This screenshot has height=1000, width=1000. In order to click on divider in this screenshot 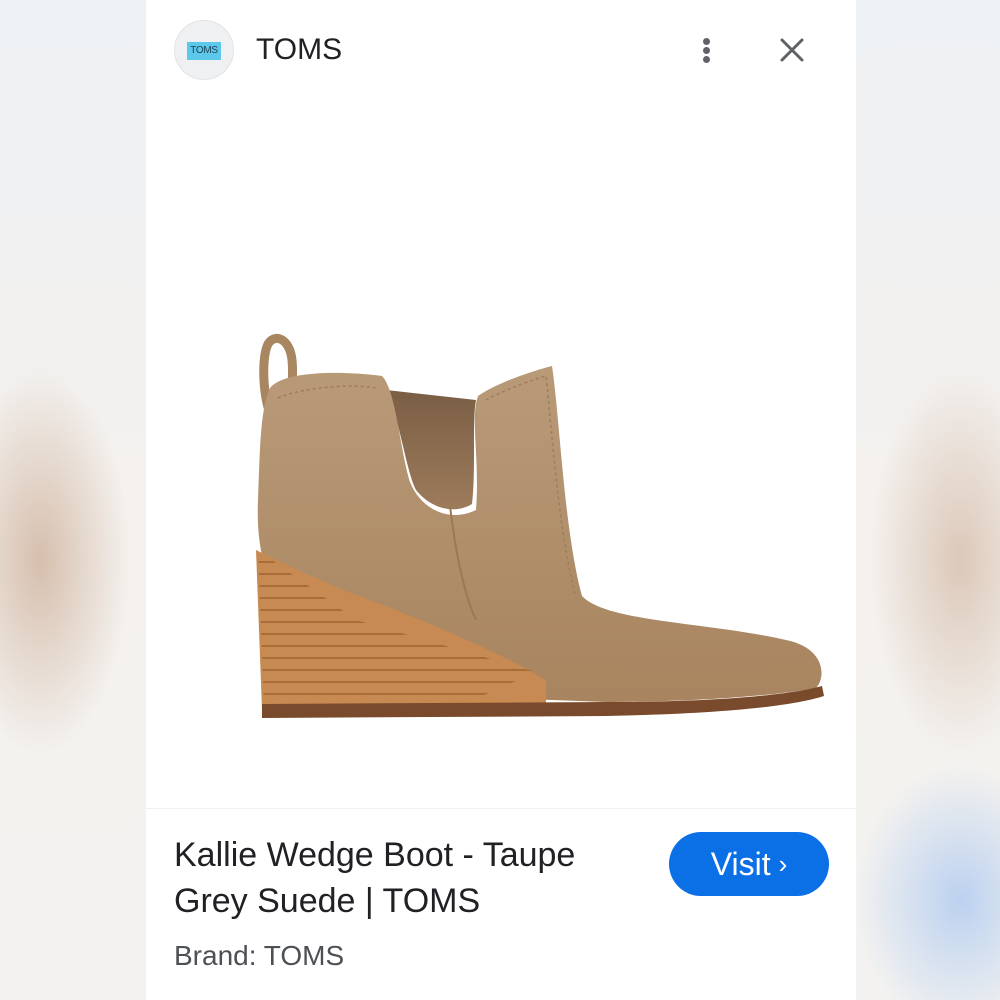, I will do `click(501, 808)`.